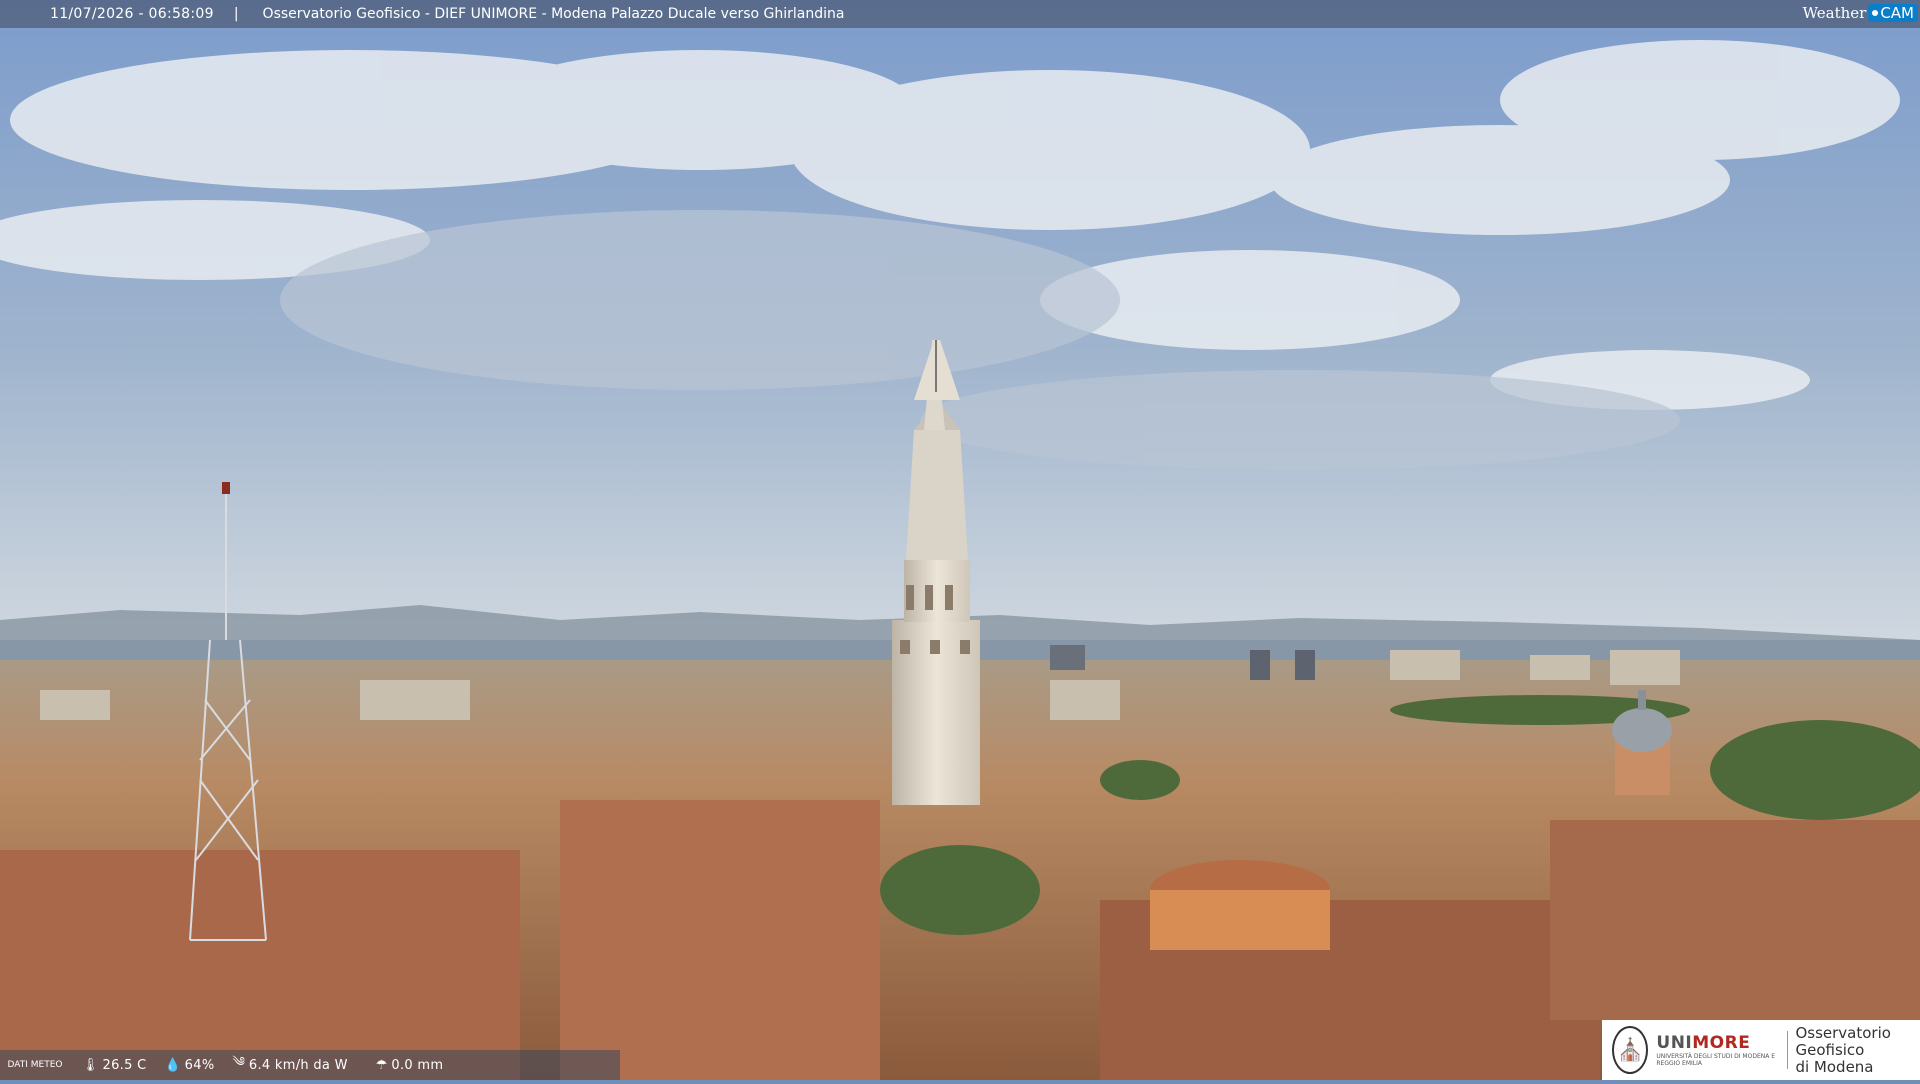 The height and width of the screenshot is (1084, 1920). Describe the element at coordinates (1787, 1050) in the screenshot. I see `logo-divider` at that location.